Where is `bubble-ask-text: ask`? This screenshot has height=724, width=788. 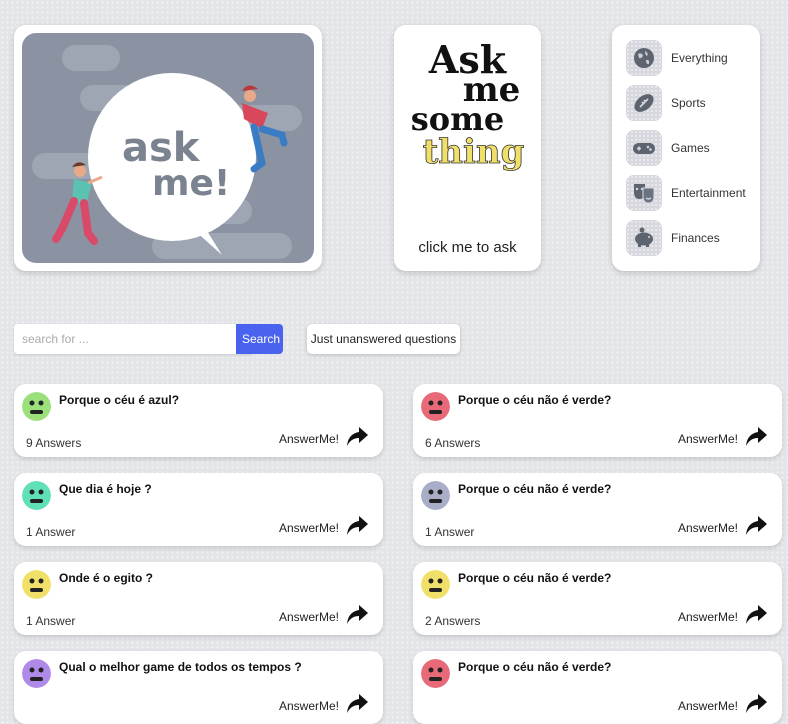
bubble-ask-text: ask is located at coordinates (161, 148).